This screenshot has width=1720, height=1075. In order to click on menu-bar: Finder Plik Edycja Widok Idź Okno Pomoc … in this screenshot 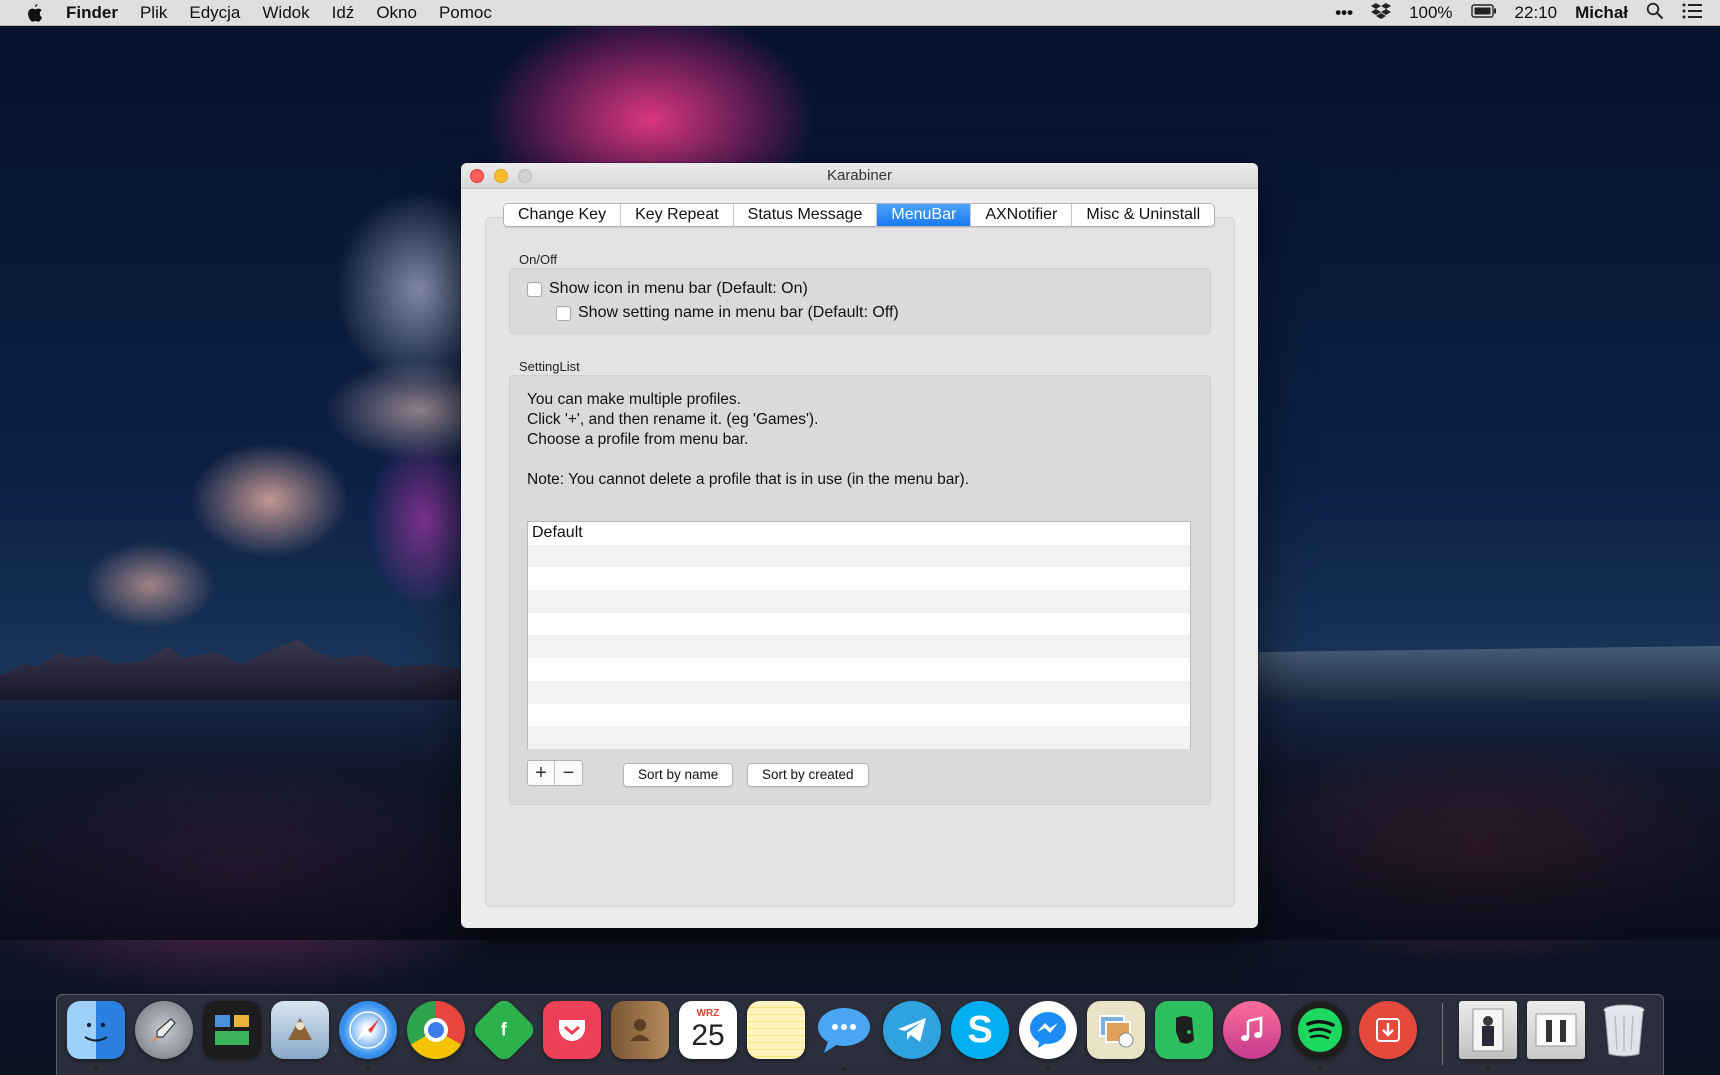, I will do `click(860, 13)`.